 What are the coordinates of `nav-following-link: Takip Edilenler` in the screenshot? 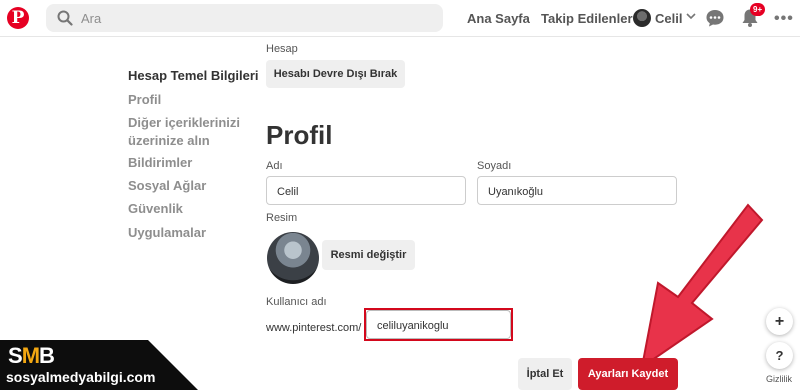 It's located at (587, 18).